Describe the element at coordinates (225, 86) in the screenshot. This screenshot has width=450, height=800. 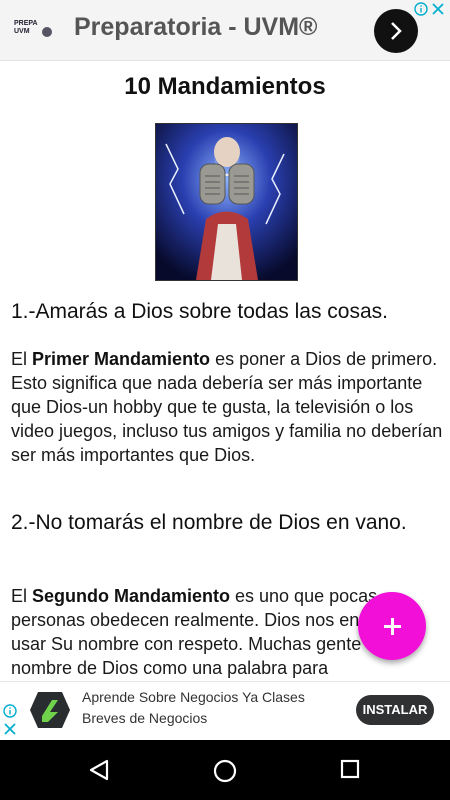
I see `page-title: 10 Mandamientos` at that location.